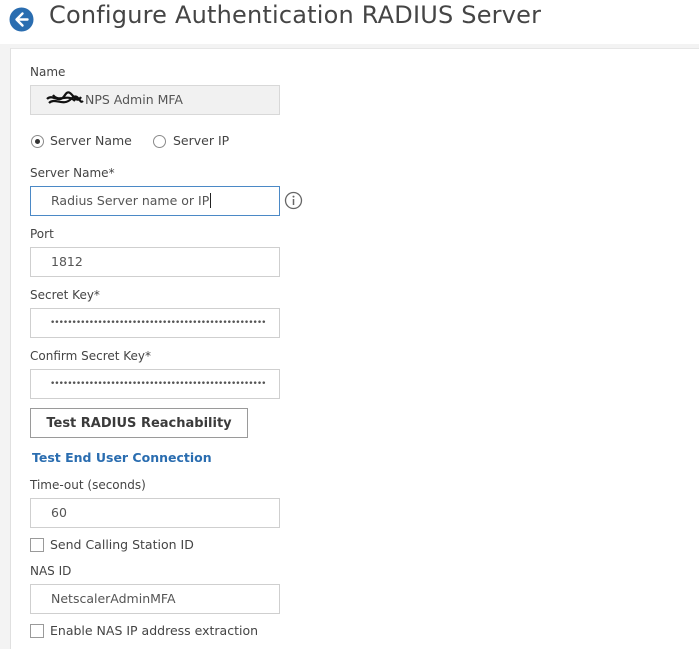 This screenshot has width=699, height=649. Describe the element at coordinates (48, 72) in the screenshot. I see `name-label: Name` at that location.